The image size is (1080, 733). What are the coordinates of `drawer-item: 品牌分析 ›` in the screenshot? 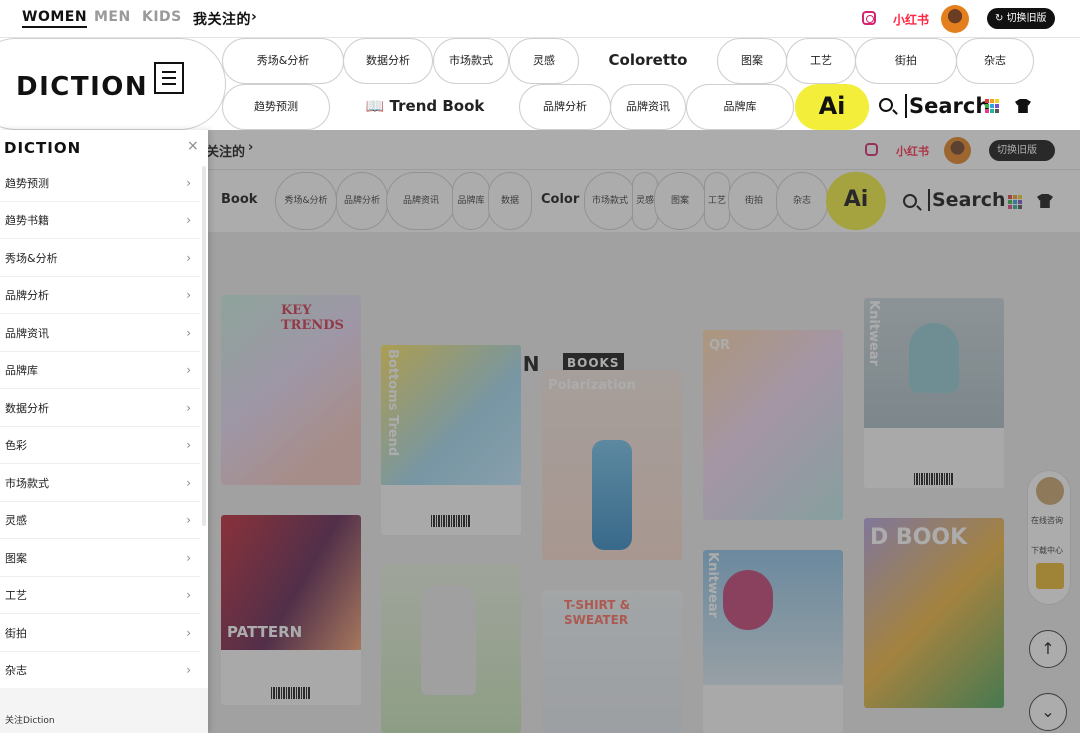 It's located at (100, 295).